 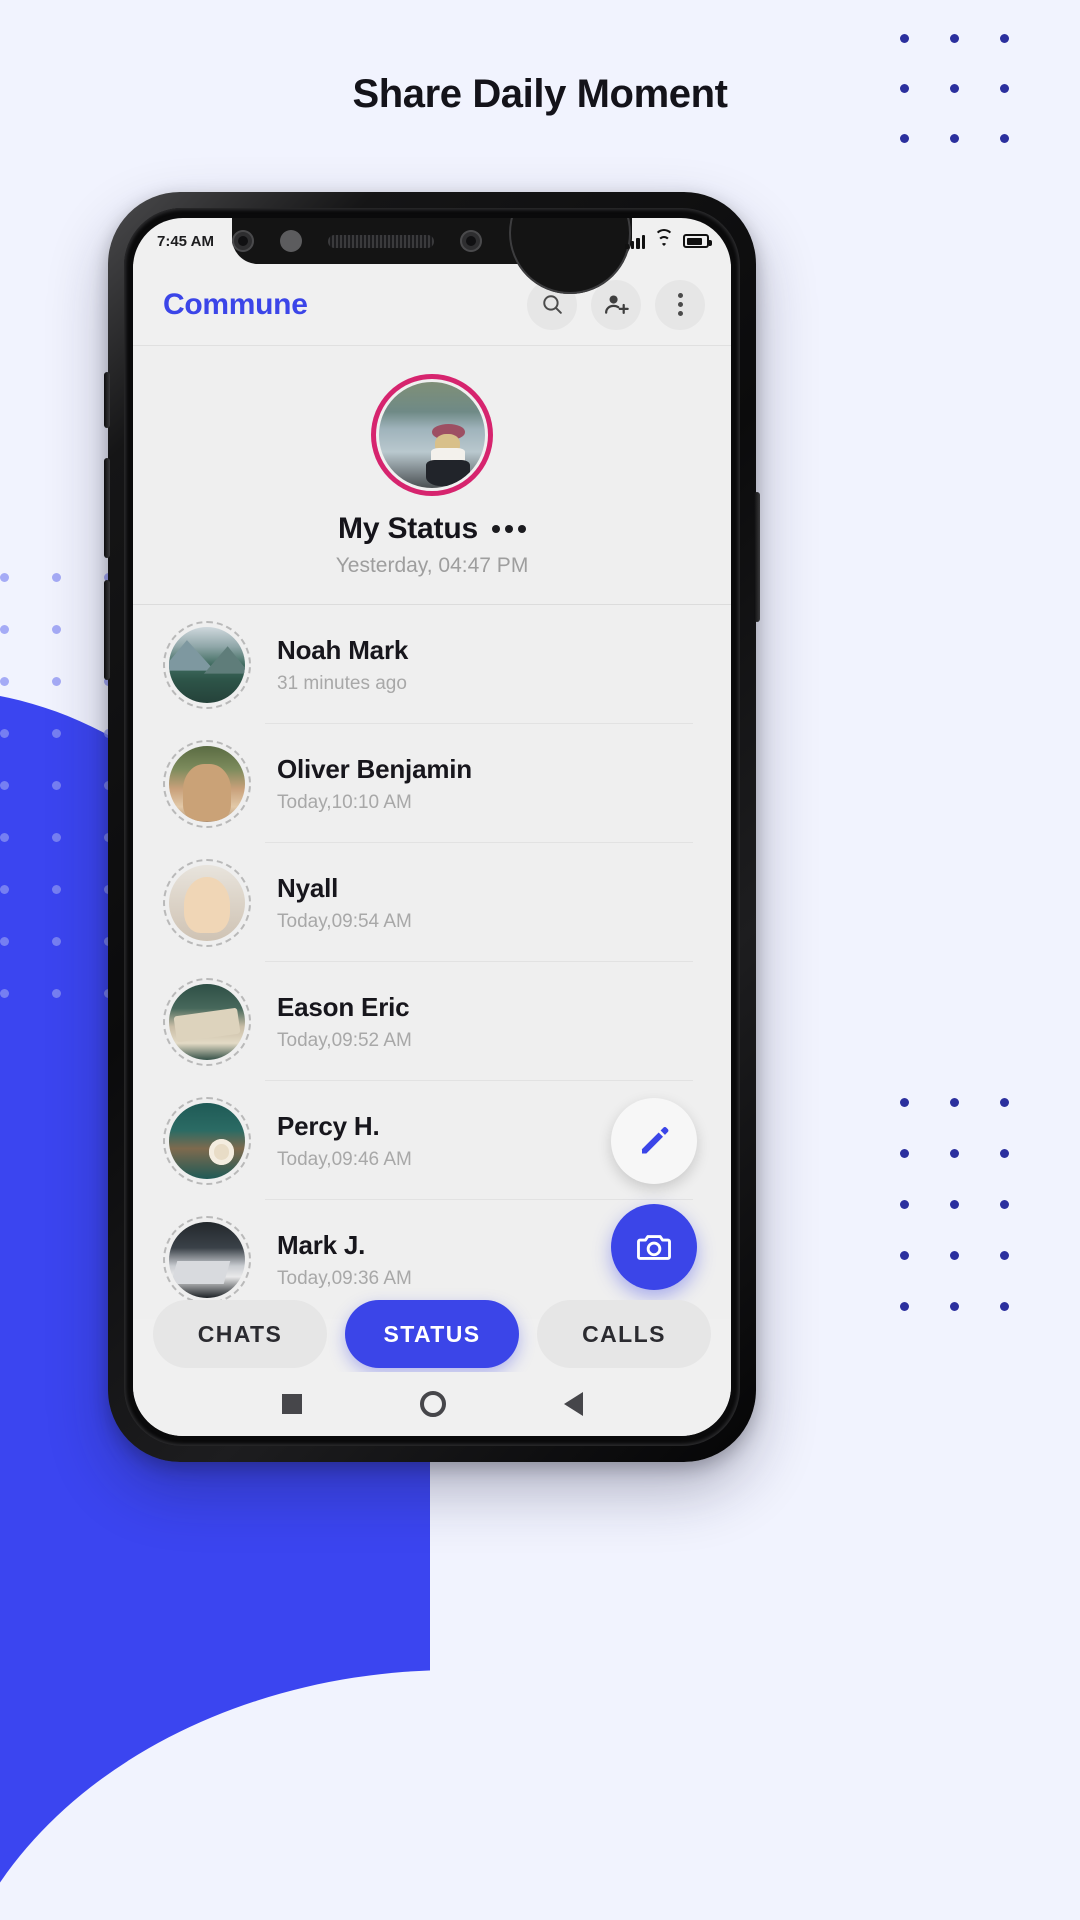 I want to click on pencil-icon, so click(x=655, y=1140).